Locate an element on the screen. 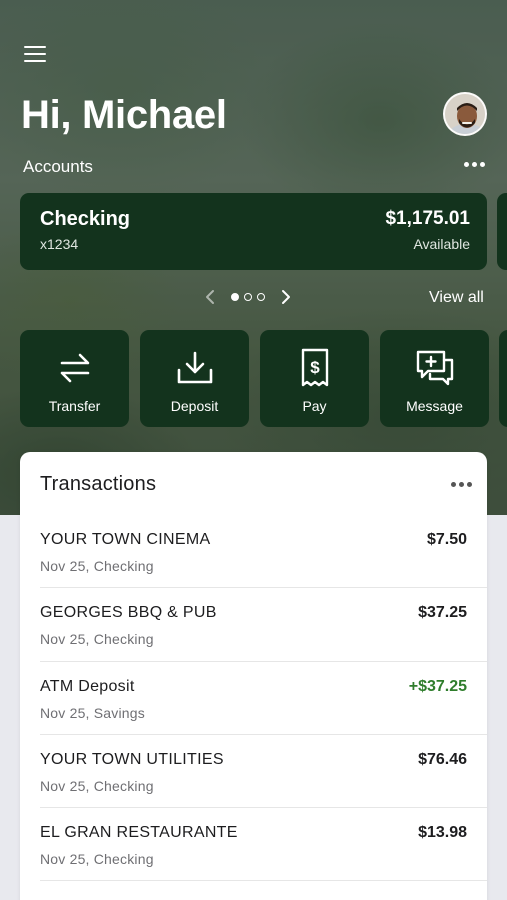 The image size is (507, 900). accounts-section-label: Accounts is located at coordinates (58, 166).